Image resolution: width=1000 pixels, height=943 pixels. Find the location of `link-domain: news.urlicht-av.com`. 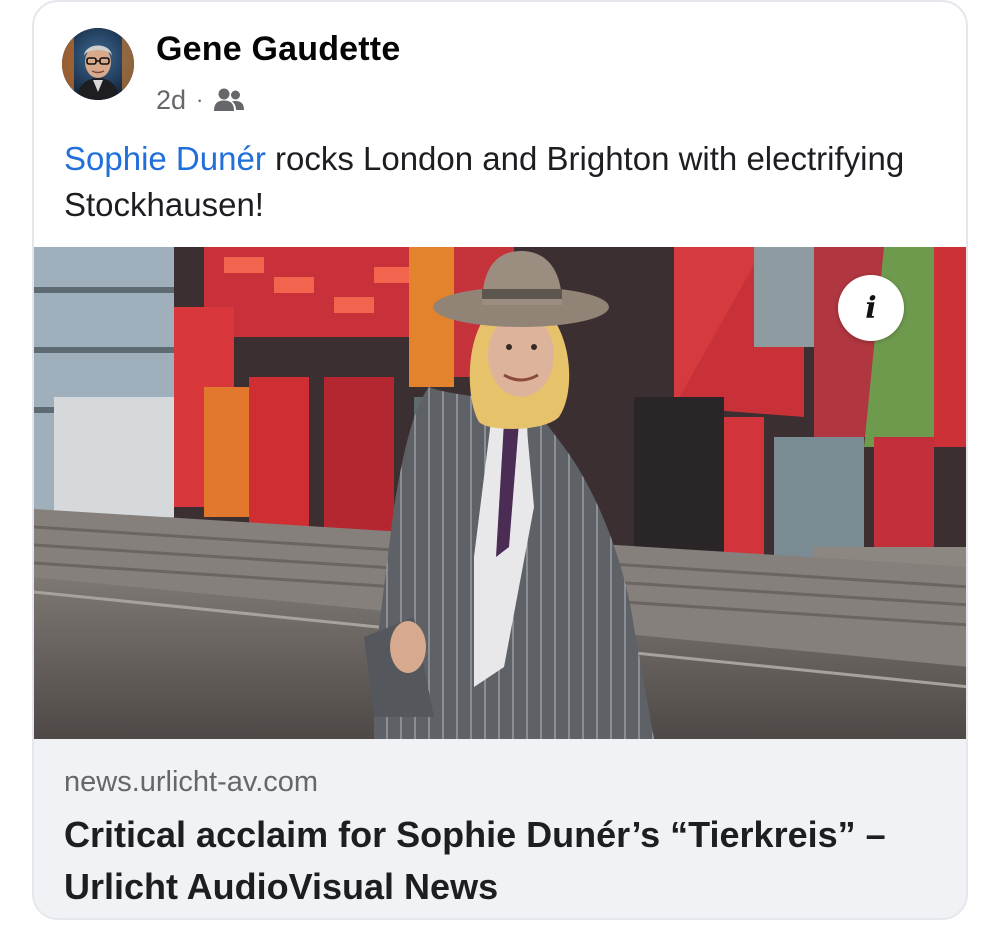

link-domain: news.urlicht-av.com is located at coordinates (191, 782).